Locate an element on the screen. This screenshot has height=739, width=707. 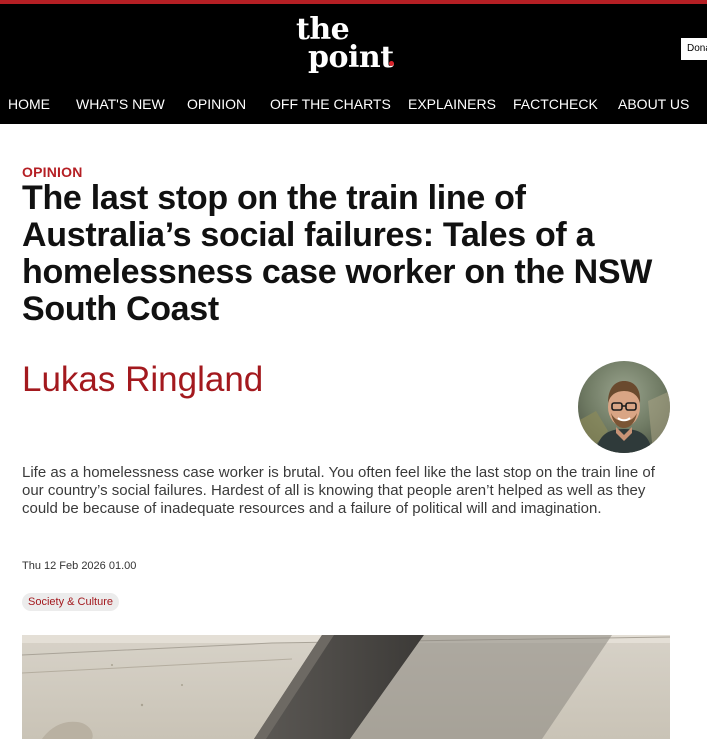
nav-item-off-the-charts: OFF THE CHARTS is located at coordinates (330, 104).